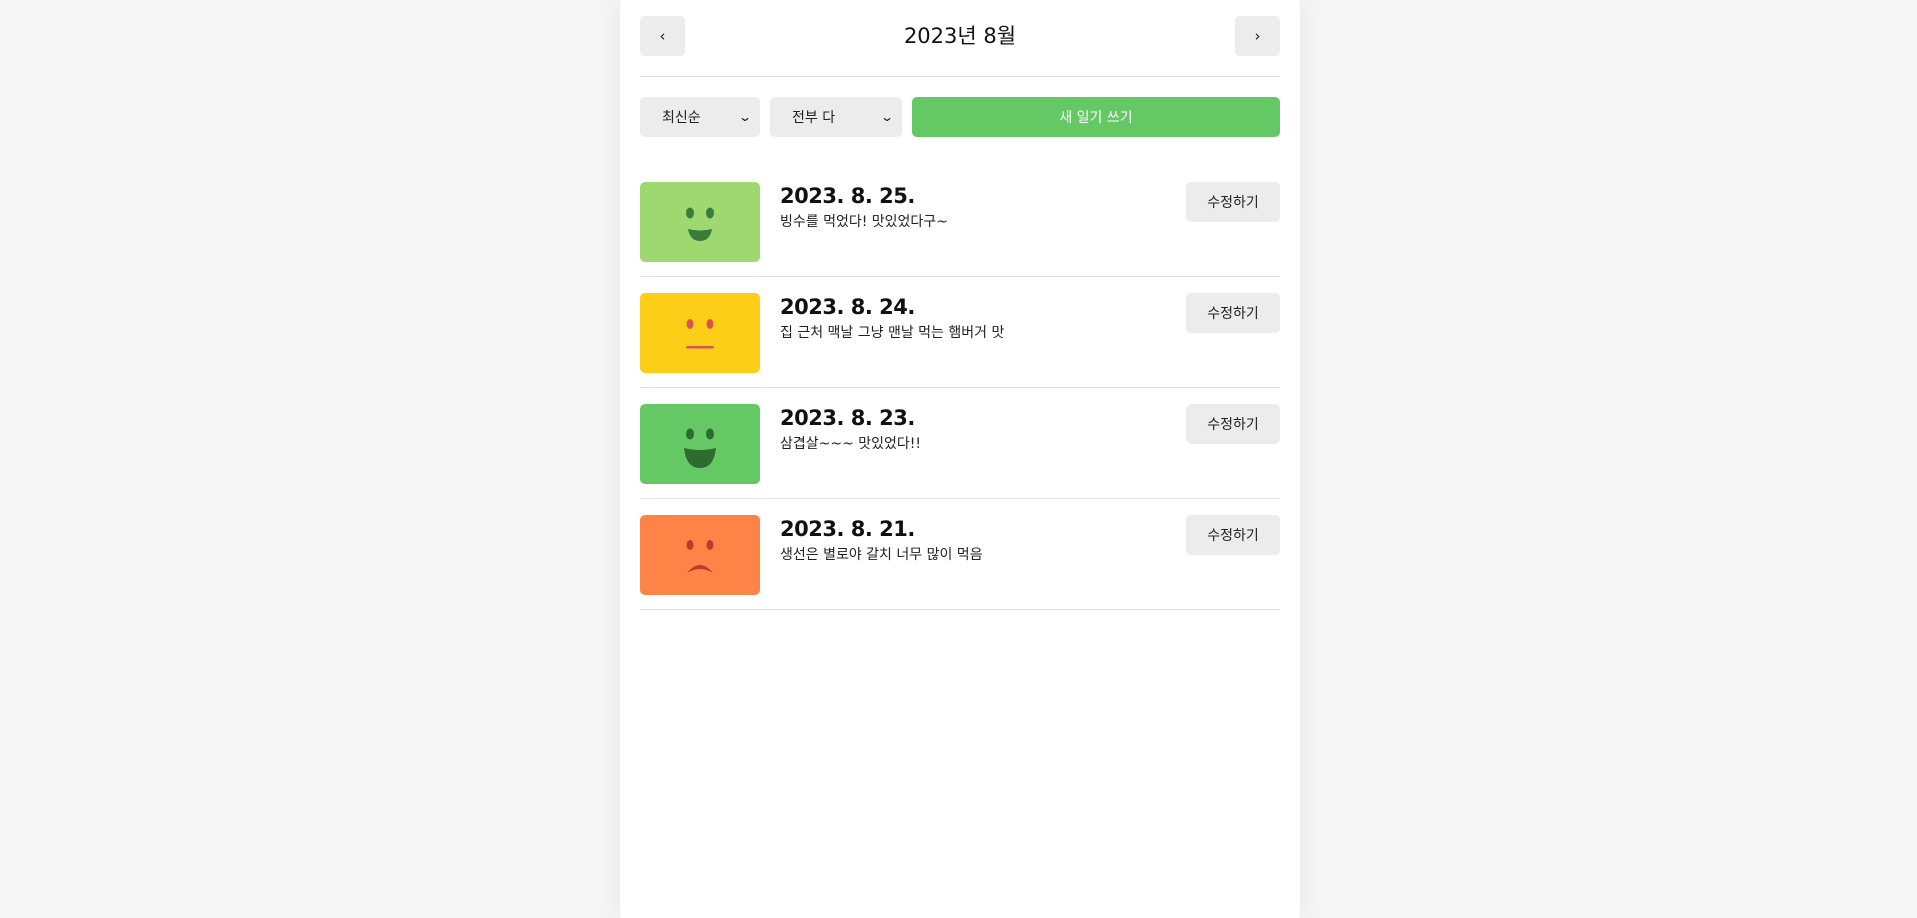 The height and width of the screenshot is (918, 1917). What do you see at coordinates (847, 307) in the screenshot?
I see `diary-date: 2023. 8. 24.` at bounding box center [847, 307].